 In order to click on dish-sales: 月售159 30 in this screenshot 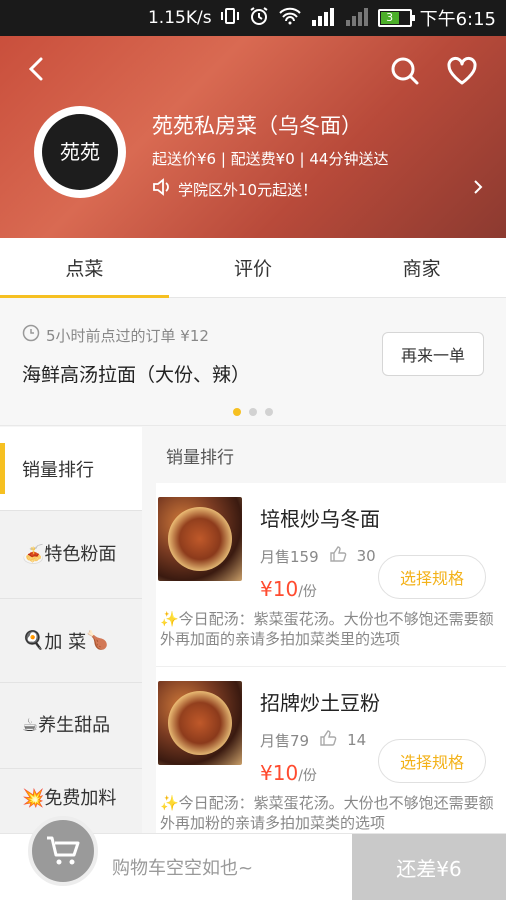, I will do `click(318, 556)`.